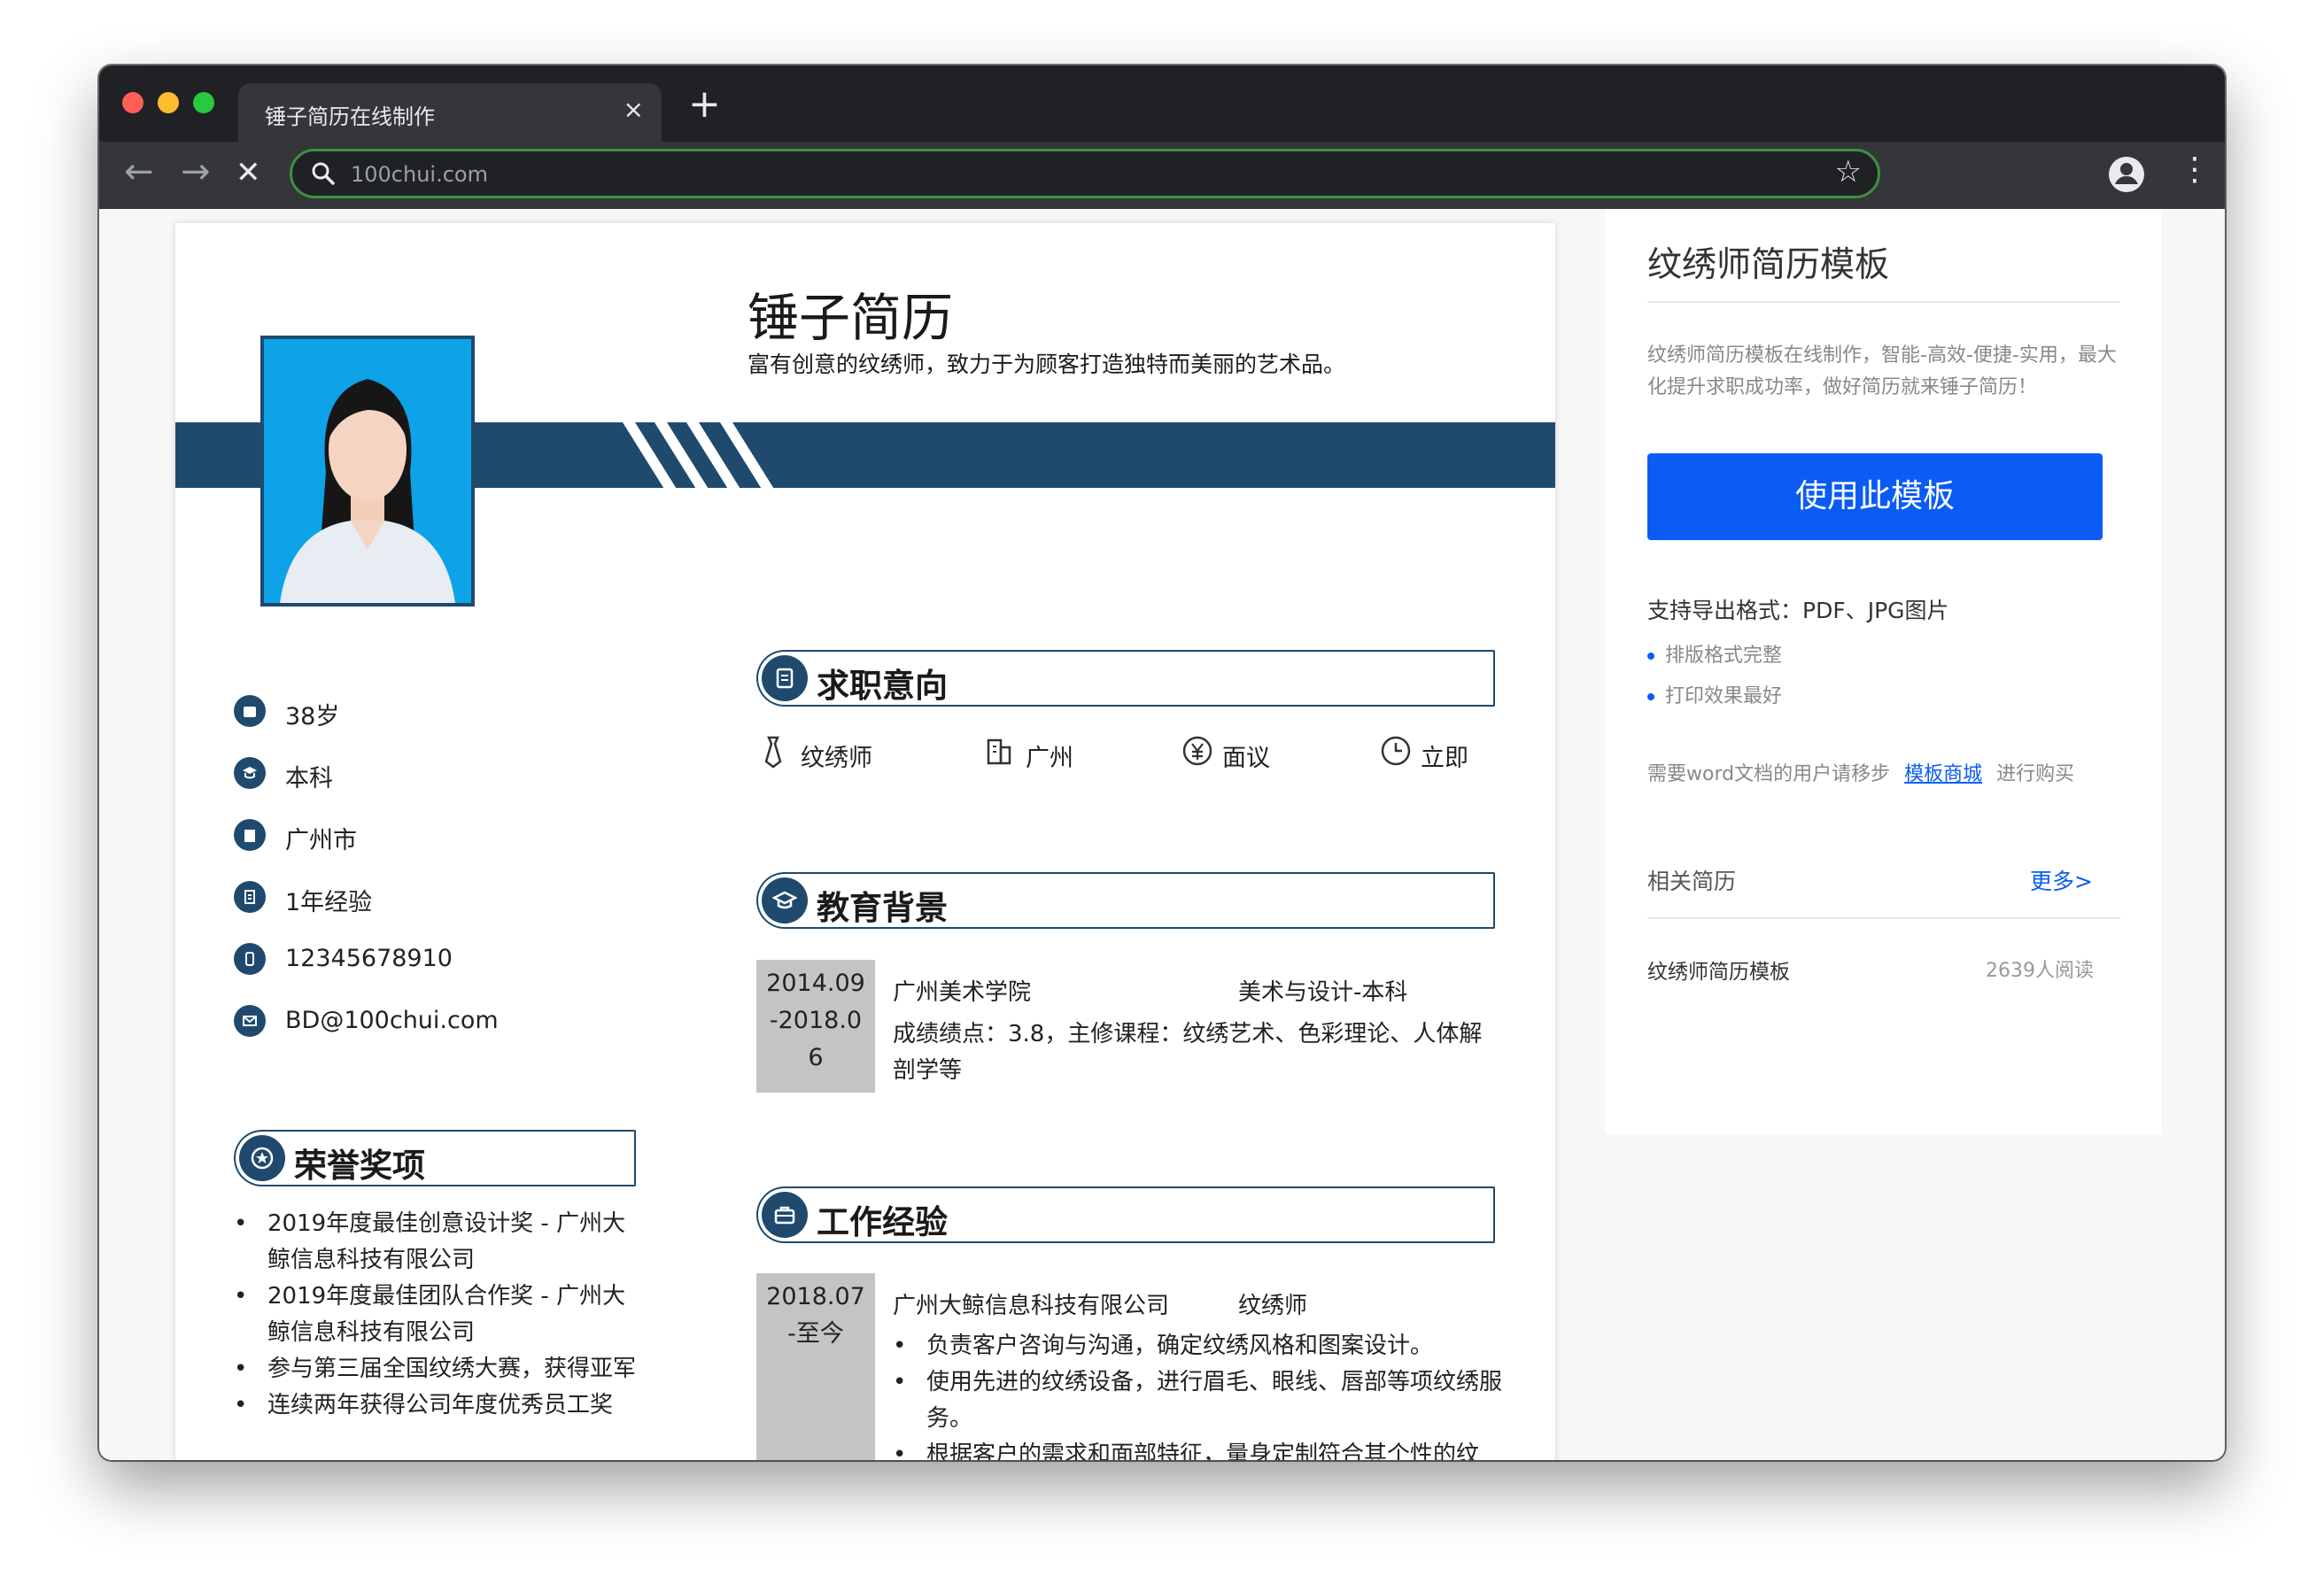  What do you see at coordinates (1272, 1303) in the screenshot?
I see `work-role: 纹绣师` at bounding box center [1272, 1303].